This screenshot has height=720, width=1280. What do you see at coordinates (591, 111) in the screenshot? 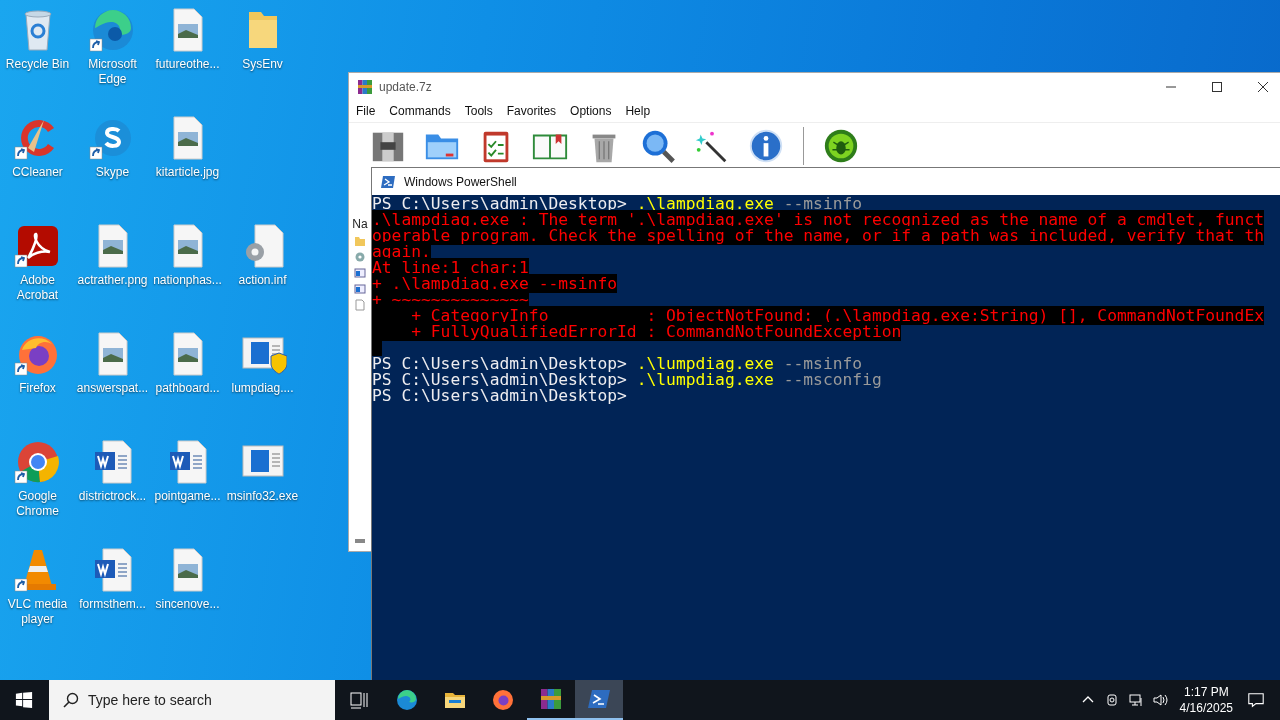
I see `menu-item: Options` at bounding box center [591, 111].